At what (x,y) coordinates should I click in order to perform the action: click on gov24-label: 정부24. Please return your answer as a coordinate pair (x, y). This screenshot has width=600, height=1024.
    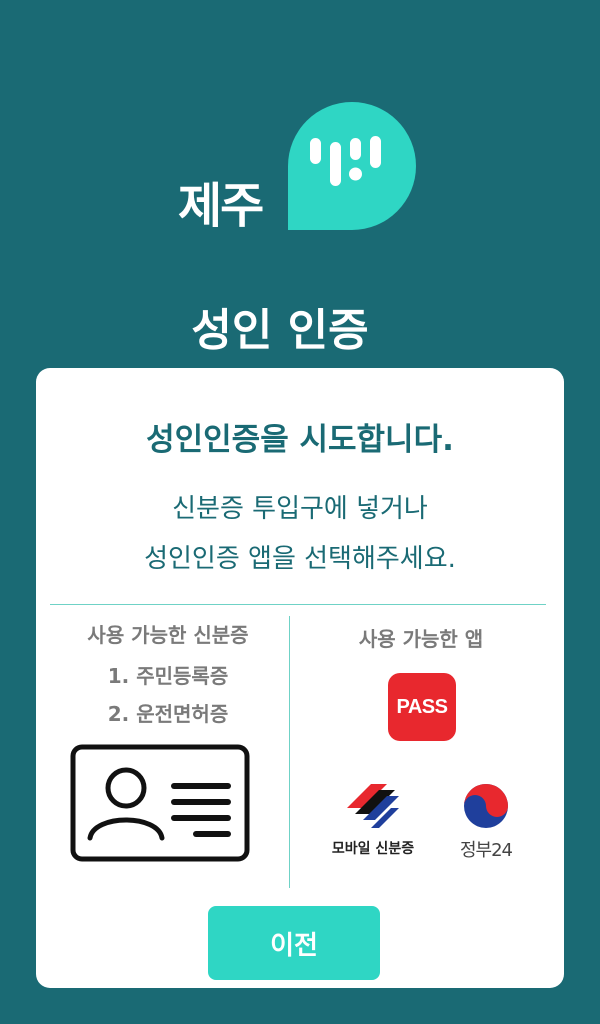
    Looking at the image, I should click on (486, 850).